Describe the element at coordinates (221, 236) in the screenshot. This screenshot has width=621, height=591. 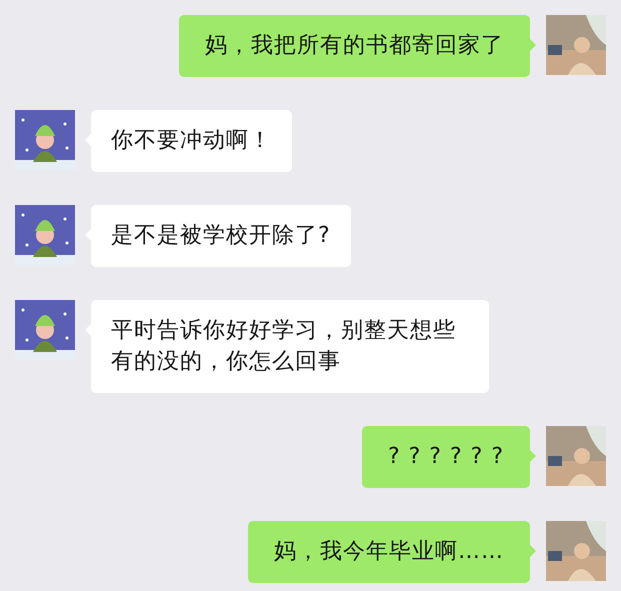
I see `message-bubble: 是不是被学校开除了?` at that location.